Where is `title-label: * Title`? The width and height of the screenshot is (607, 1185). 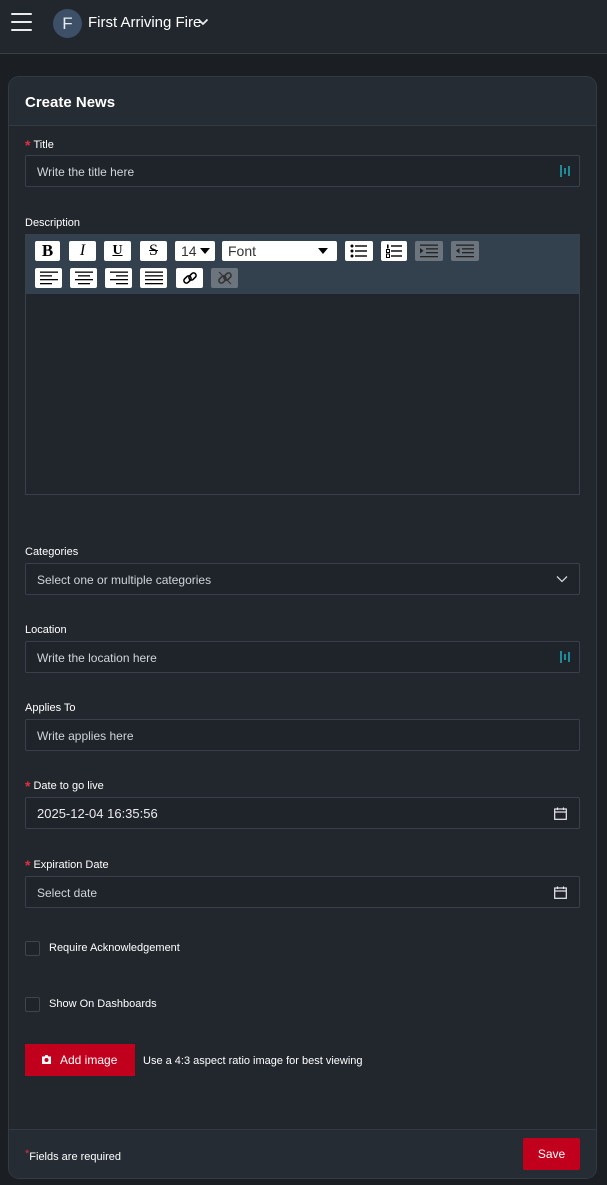
title-label: * Title is located at coordinates (39, 145).